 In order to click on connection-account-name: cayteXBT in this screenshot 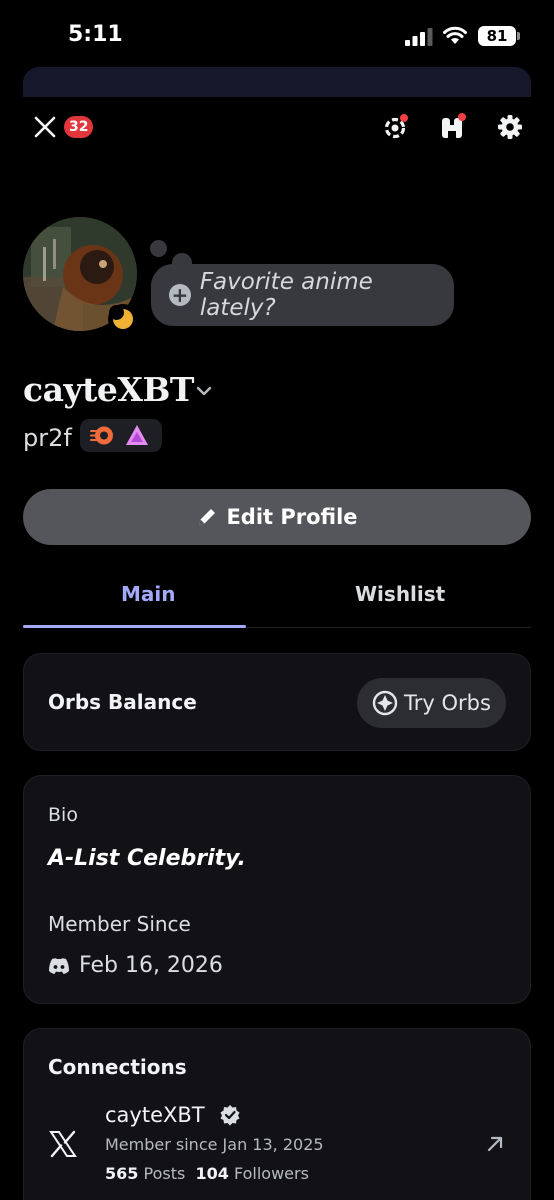, I will do `click(155, 1115)`.